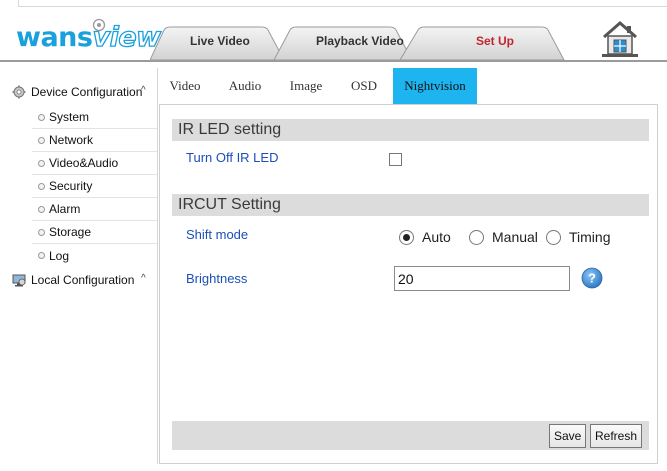  Describe the element at coordinates (217, 278) in the screenshot. I see `brightness-label: Brightness` at that location.